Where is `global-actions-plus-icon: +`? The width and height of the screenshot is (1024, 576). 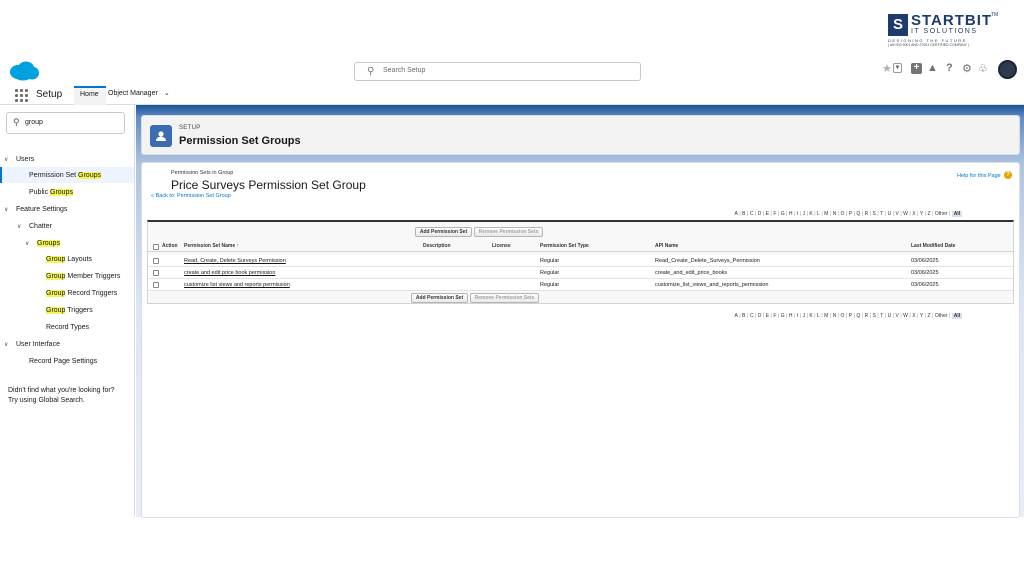 global-actions-plus-icon: + is located at coordinates (916, 68).